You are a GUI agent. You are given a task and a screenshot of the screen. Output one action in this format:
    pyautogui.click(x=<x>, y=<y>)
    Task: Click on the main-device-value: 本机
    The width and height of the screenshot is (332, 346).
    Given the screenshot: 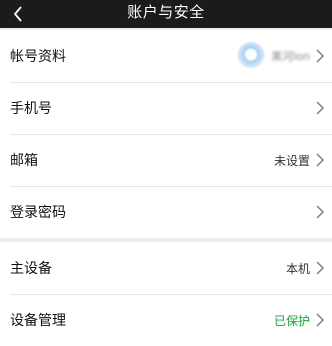 What is the action you would take?
    pyautogui.click(x=297, y=268)
    